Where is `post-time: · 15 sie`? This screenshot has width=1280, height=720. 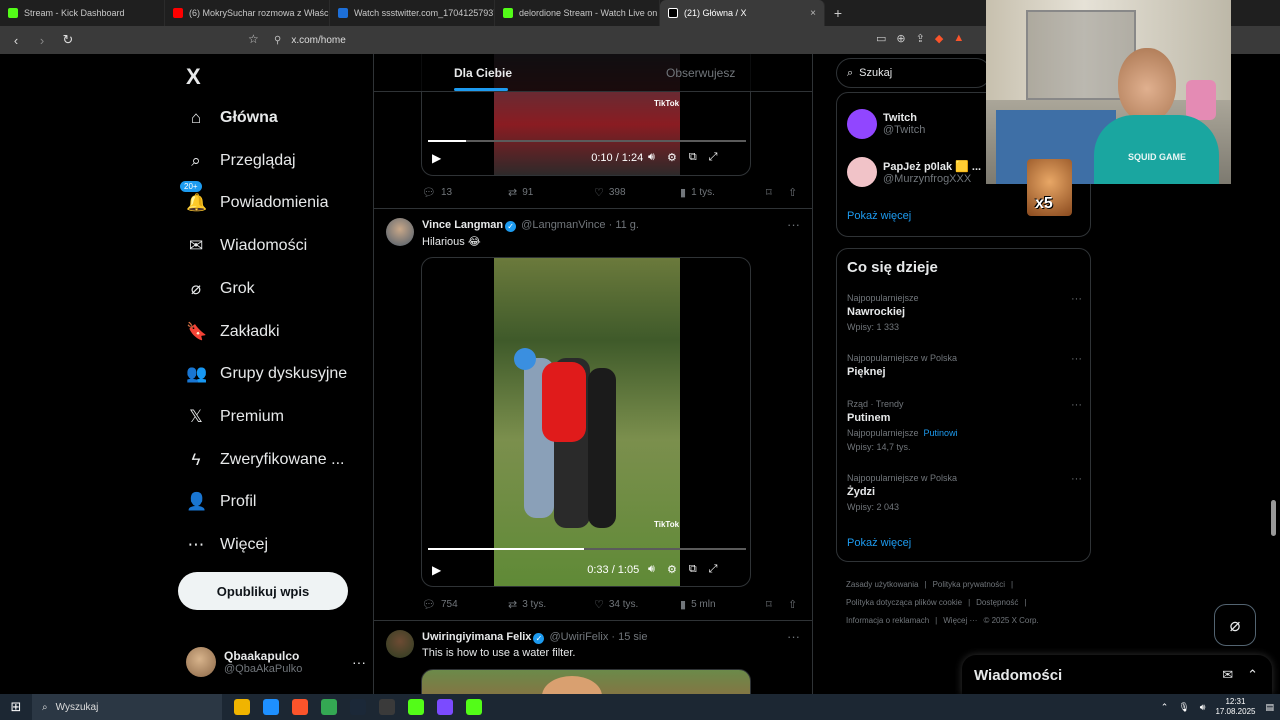 post-time: · 15 sie is located at coordinates (629, 637).